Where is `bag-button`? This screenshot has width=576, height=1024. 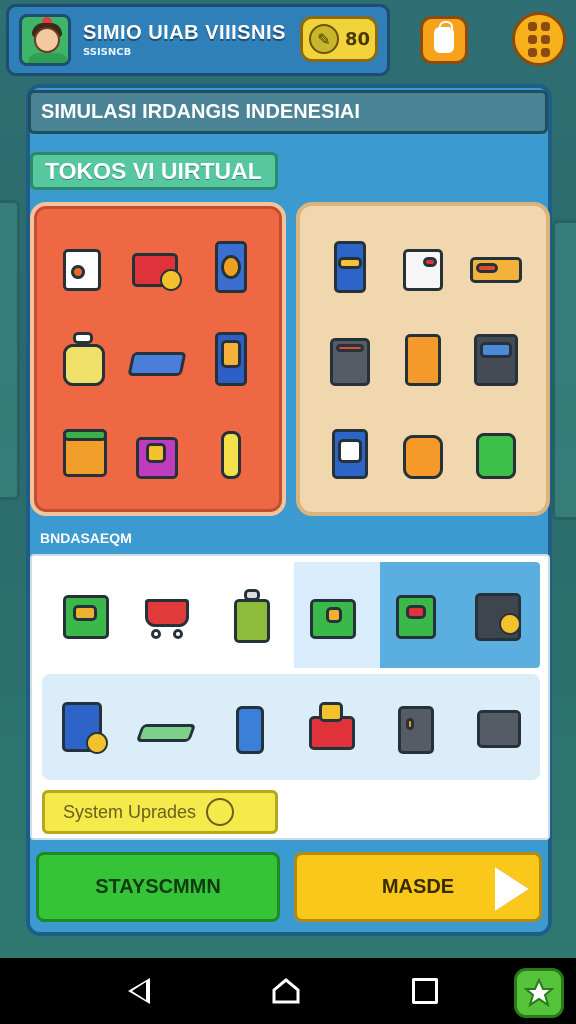
bag-button is located at coordinates (444, 40).